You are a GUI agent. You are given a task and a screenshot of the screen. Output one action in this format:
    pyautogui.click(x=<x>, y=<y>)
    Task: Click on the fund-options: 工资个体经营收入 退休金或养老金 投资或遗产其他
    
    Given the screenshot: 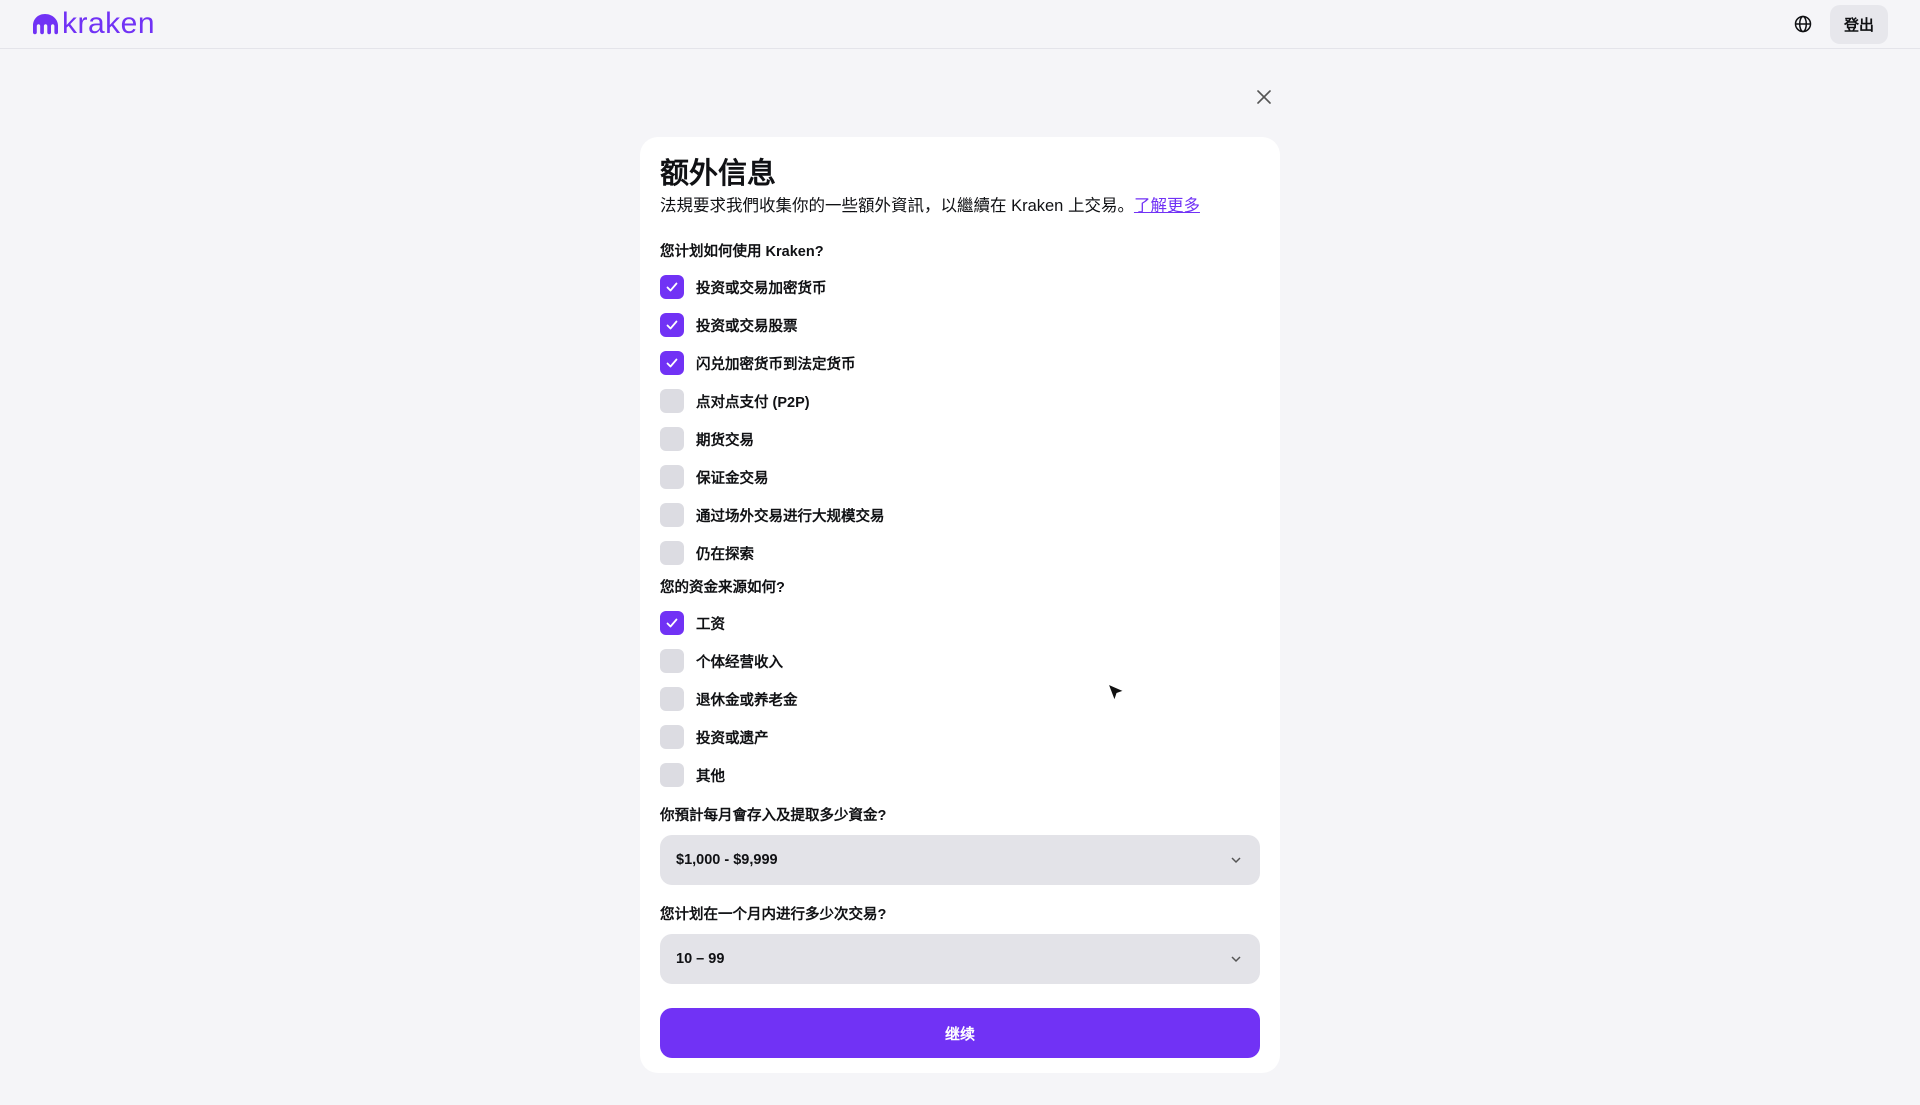 What is the action you would take?
    pyautogui.click(x=960, y=699)
    